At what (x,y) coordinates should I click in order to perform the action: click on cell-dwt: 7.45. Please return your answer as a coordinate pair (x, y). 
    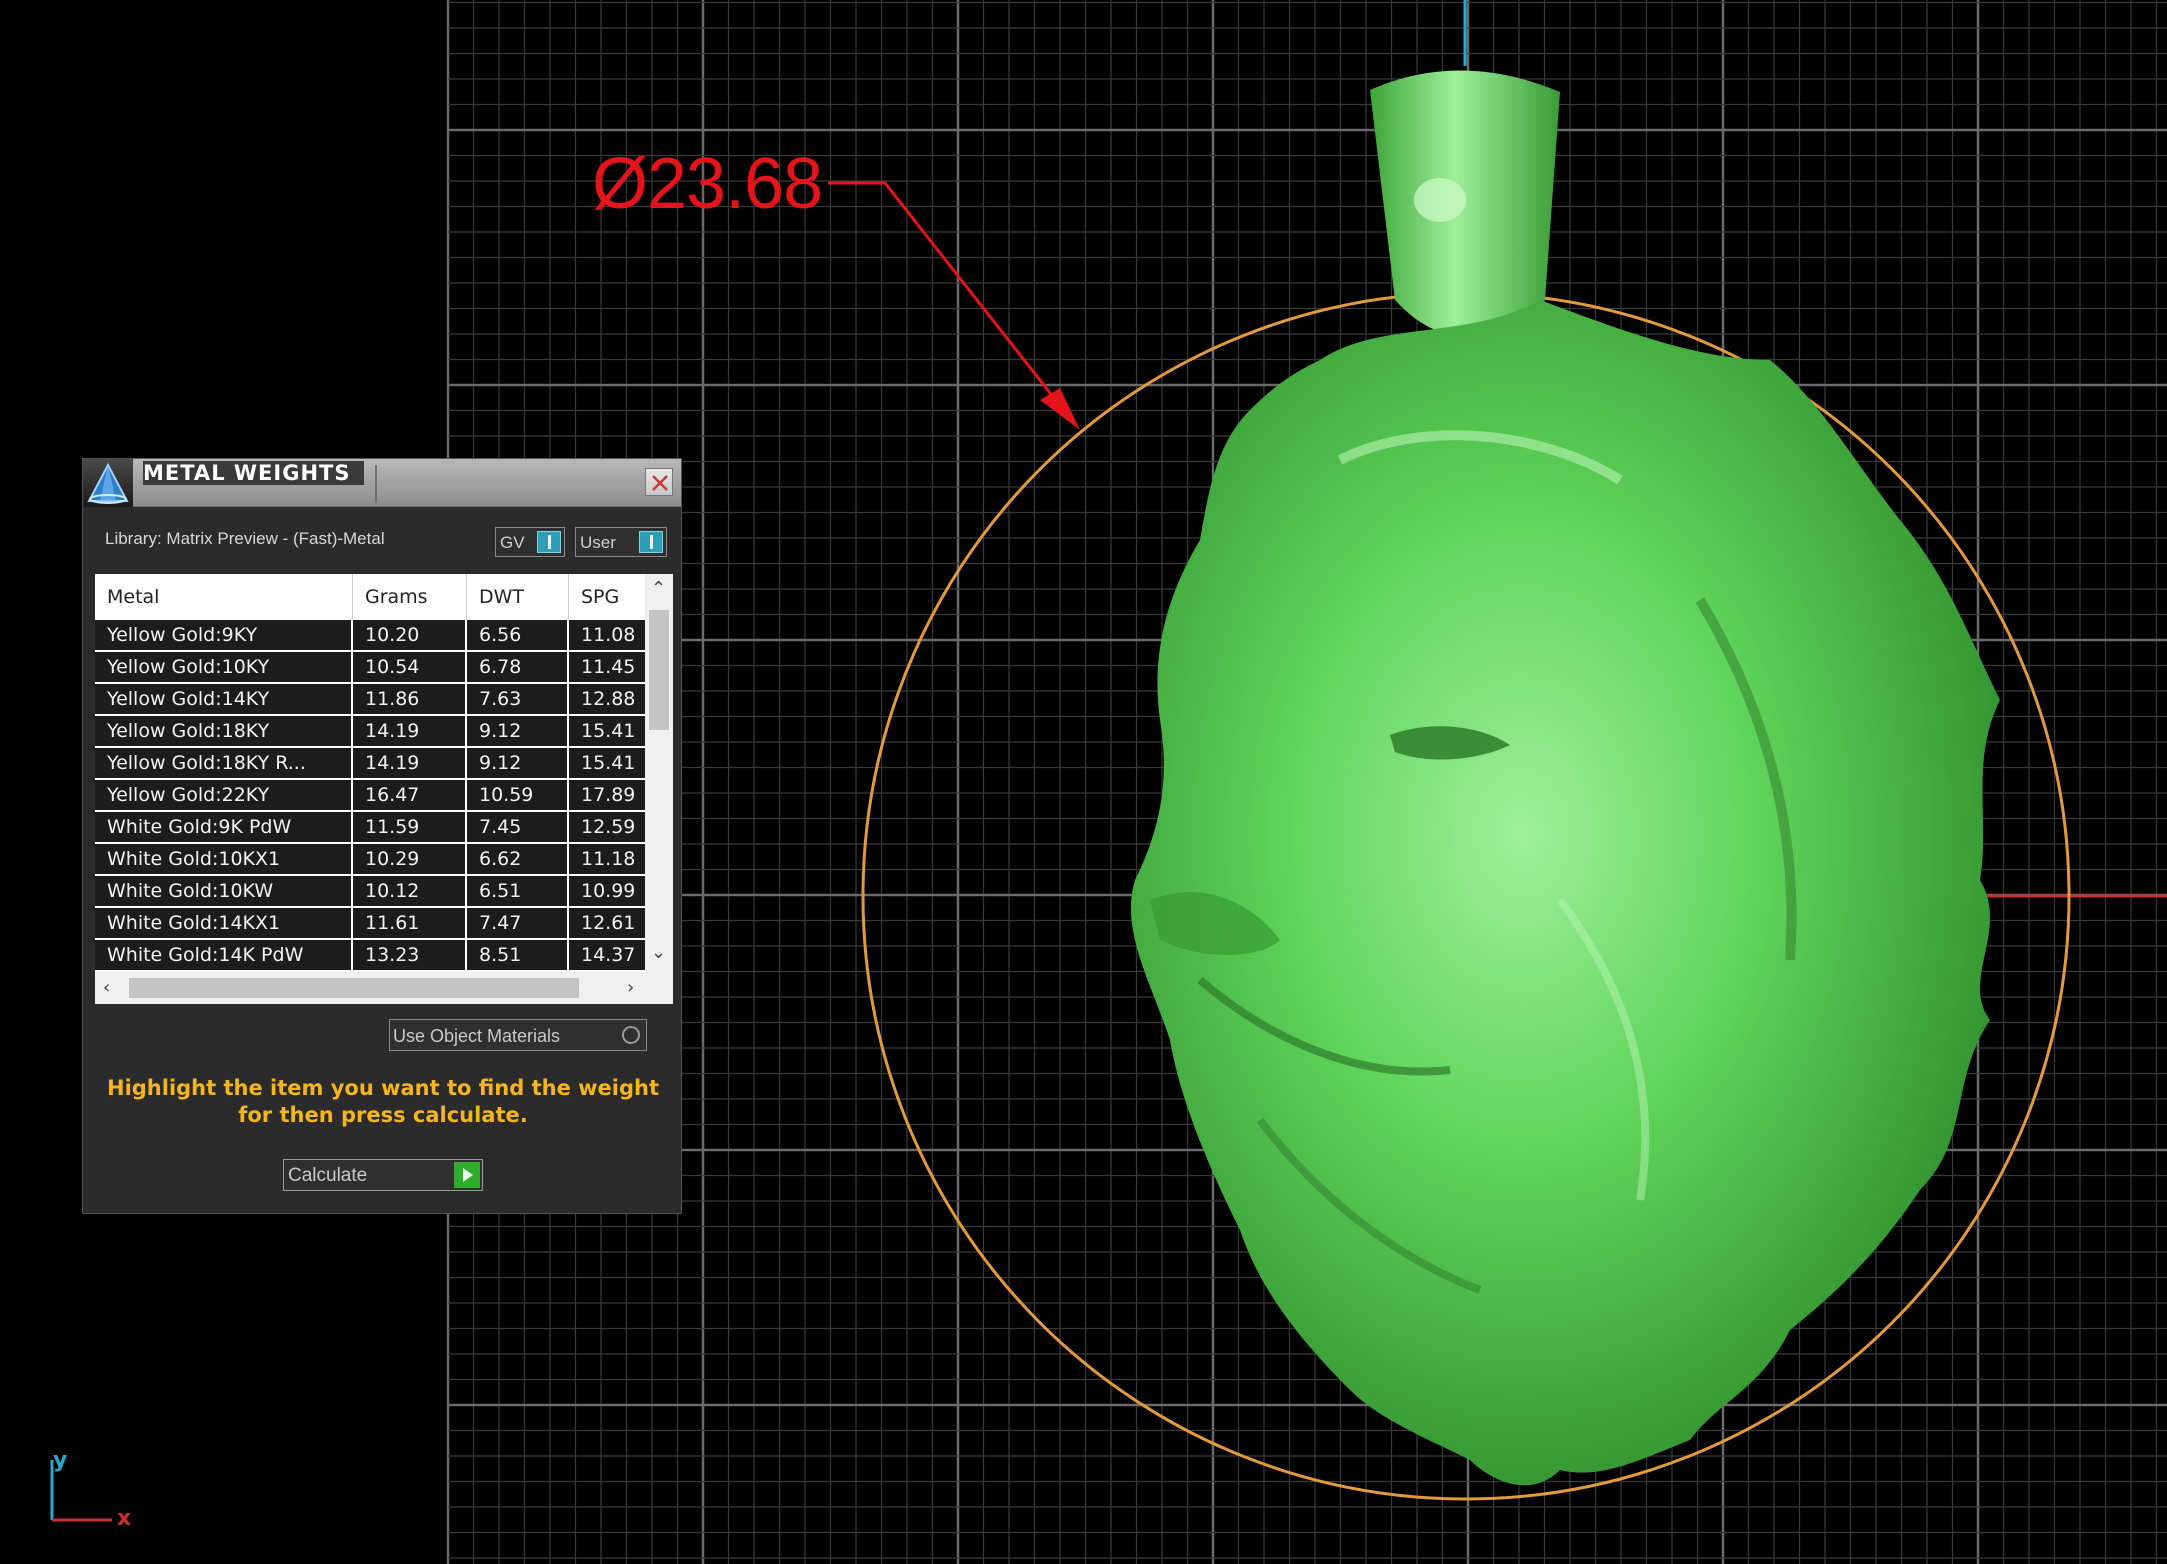
    Looking at the image, I should click on (518, 827).